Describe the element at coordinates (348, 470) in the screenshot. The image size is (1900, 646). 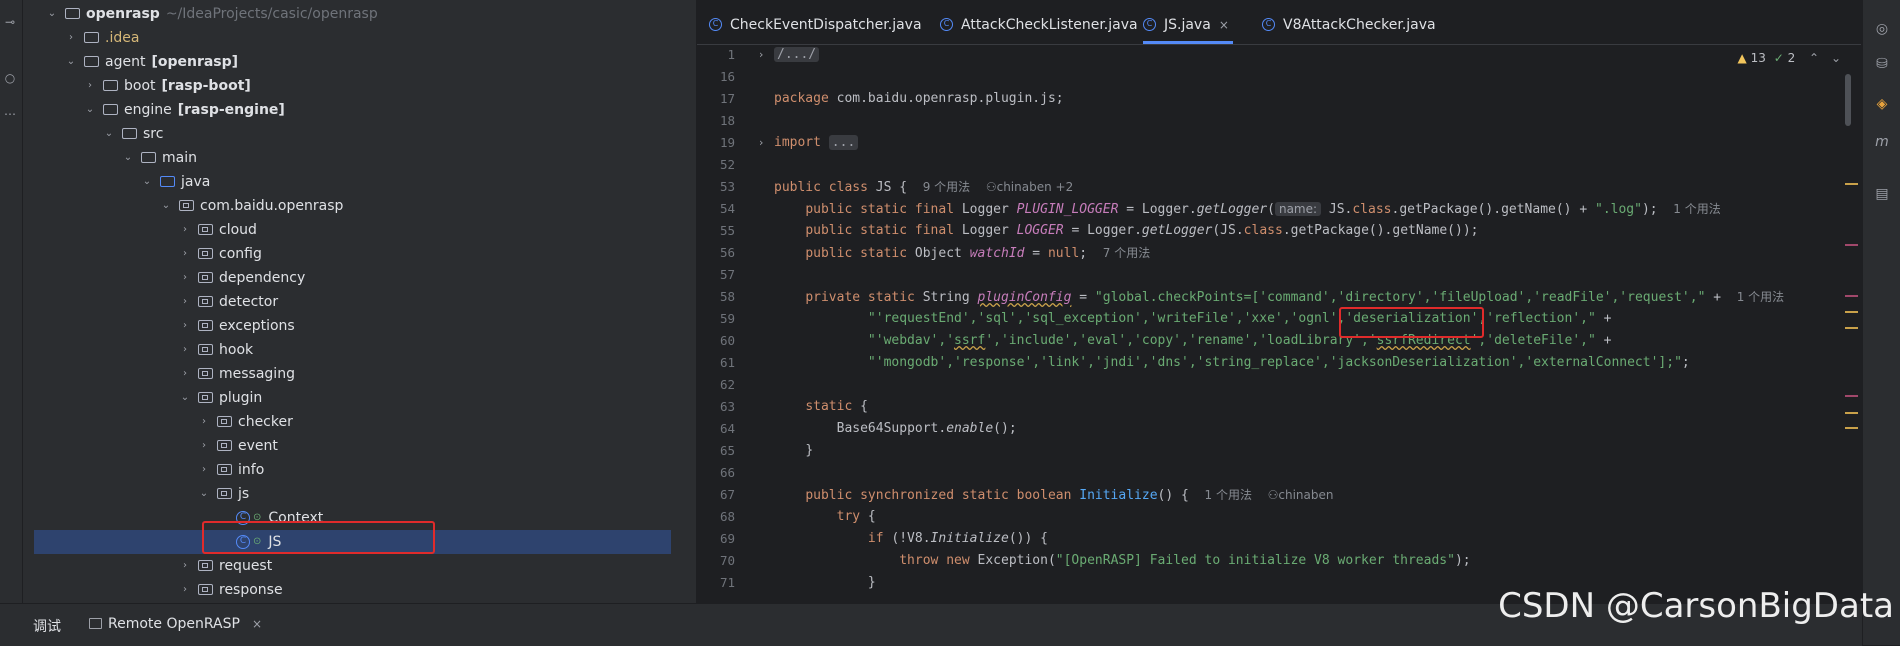
I see `tree-item-info: › info` at that location.